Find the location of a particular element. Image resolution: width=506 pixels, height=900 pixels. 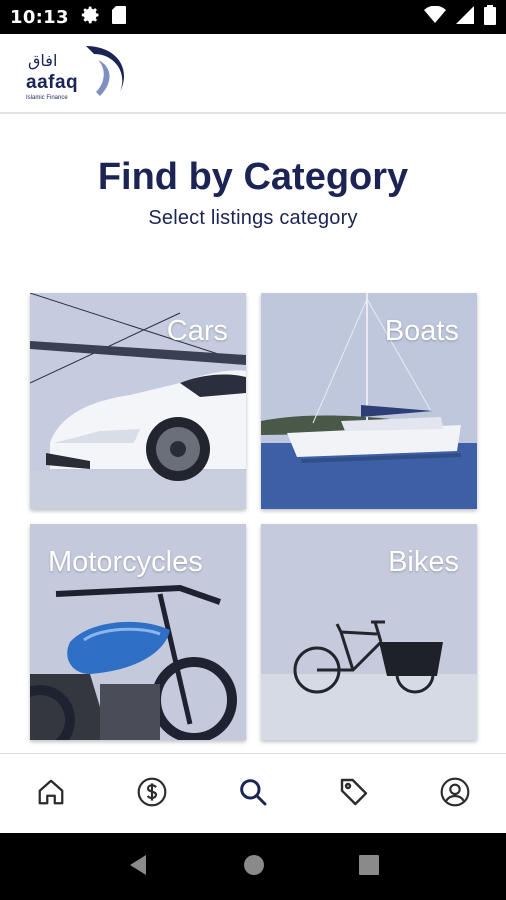

category-tile-boats: Boats is located at coordinates (369, 401).